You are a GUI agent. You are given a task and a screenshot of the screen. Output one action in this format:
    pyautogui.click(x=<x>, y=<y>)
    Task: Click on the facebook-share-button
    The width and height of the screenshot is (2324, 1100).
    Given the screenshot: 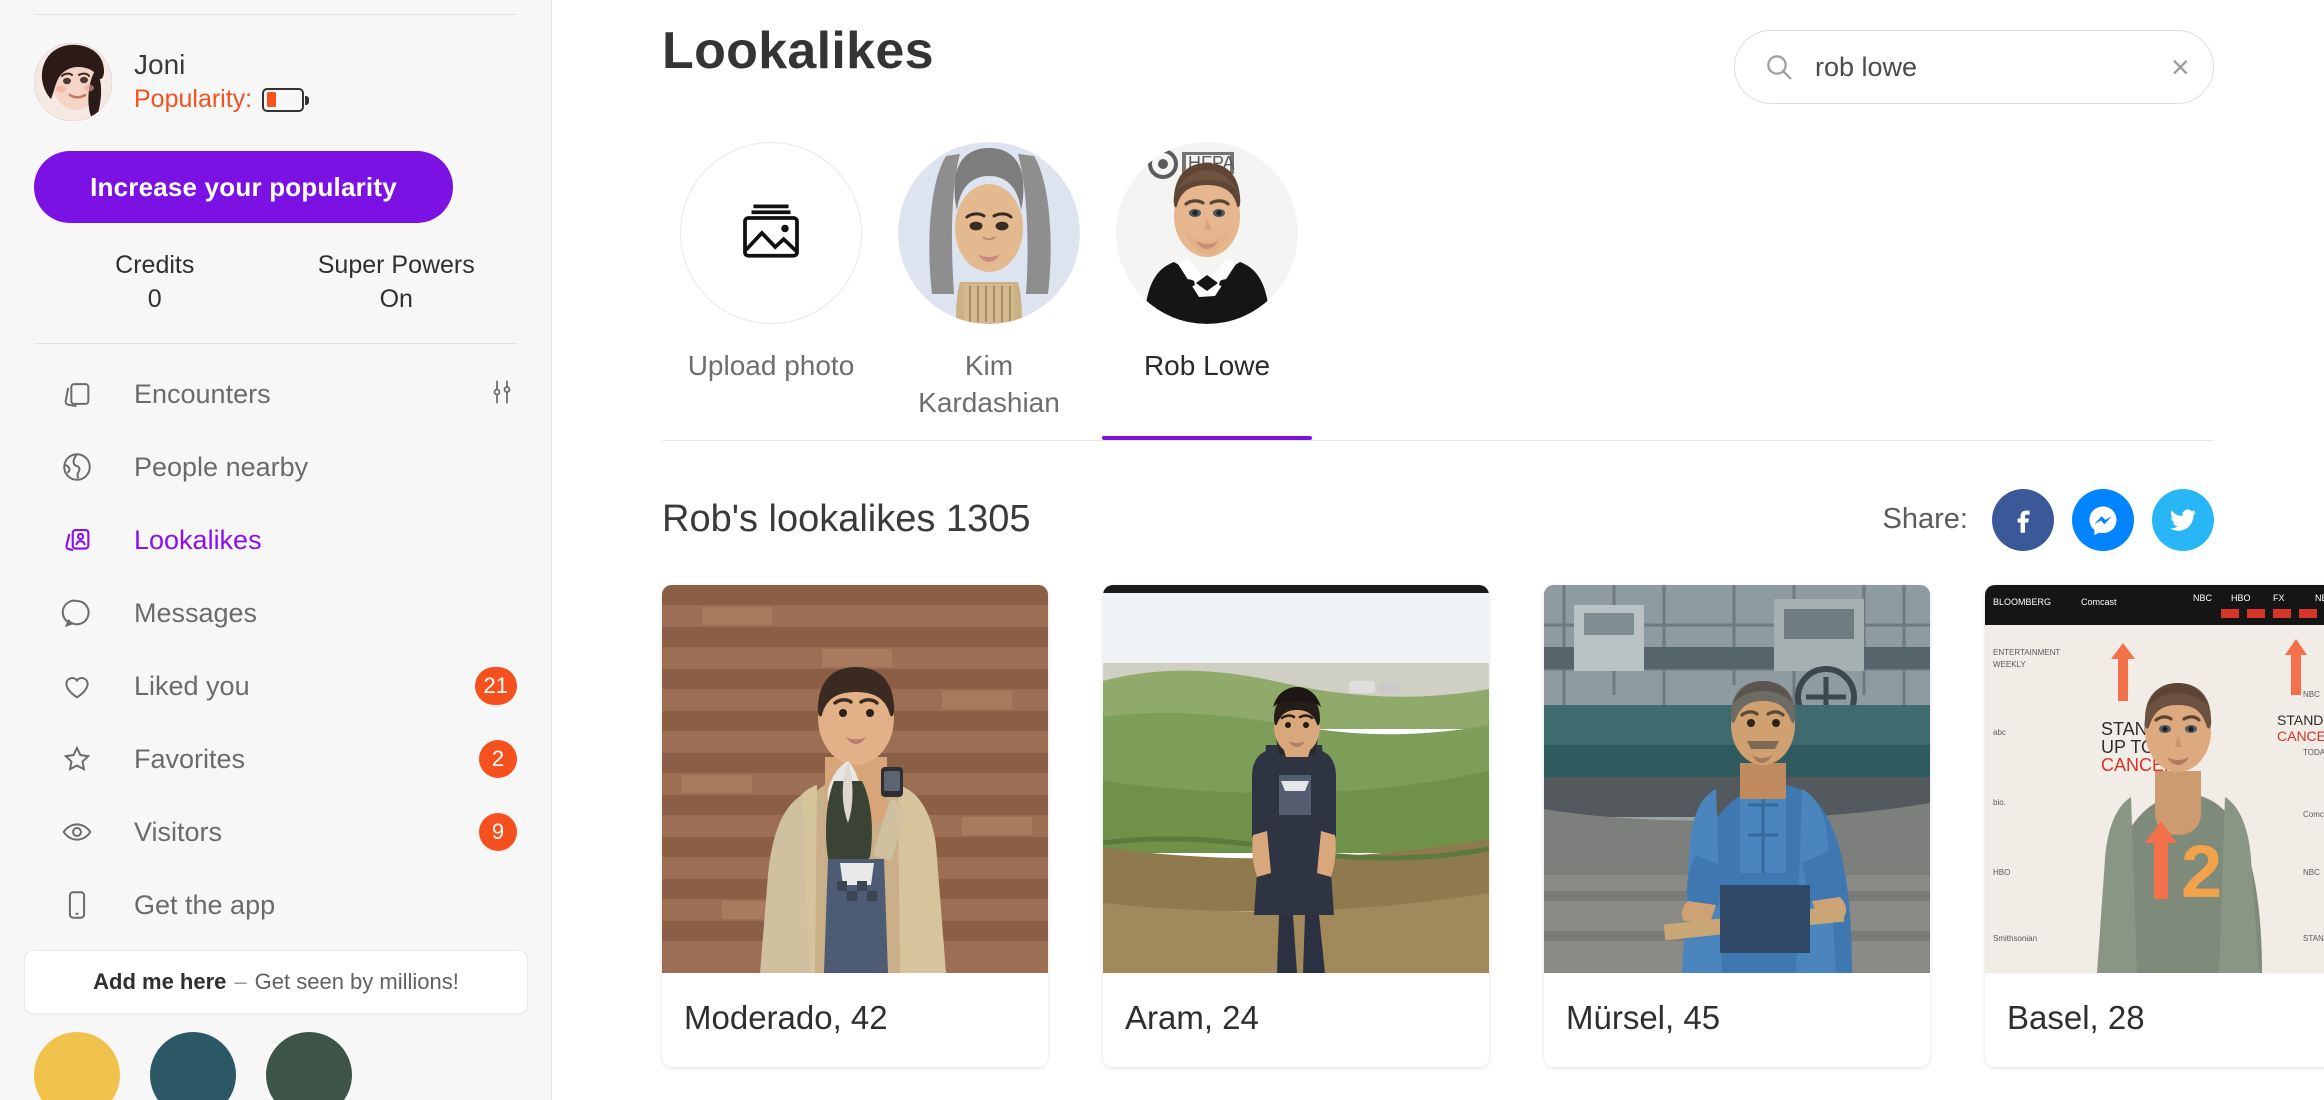 What is the action you would take?
    pyautogui.click(x=2023, y=519)
    